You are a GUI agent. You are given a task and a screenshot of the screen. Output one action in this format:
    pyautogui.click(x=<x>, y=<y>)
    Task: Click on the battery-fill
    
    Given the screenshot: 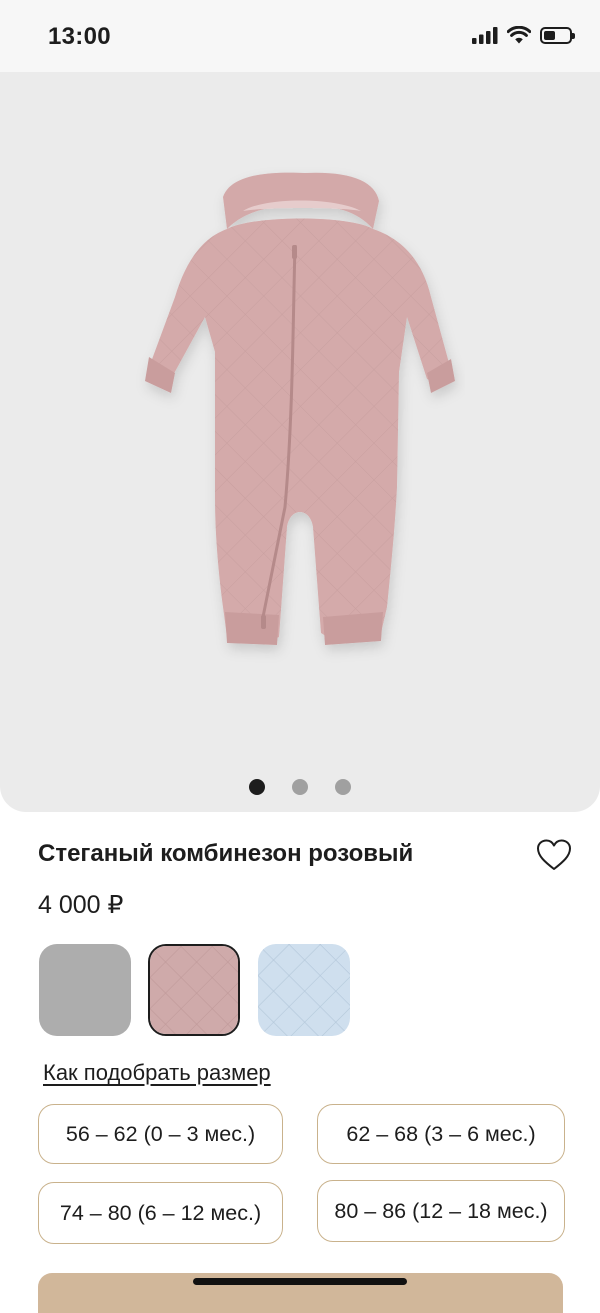 What is the action you would take?
    pyautogui.click(x=549, y=35)
    